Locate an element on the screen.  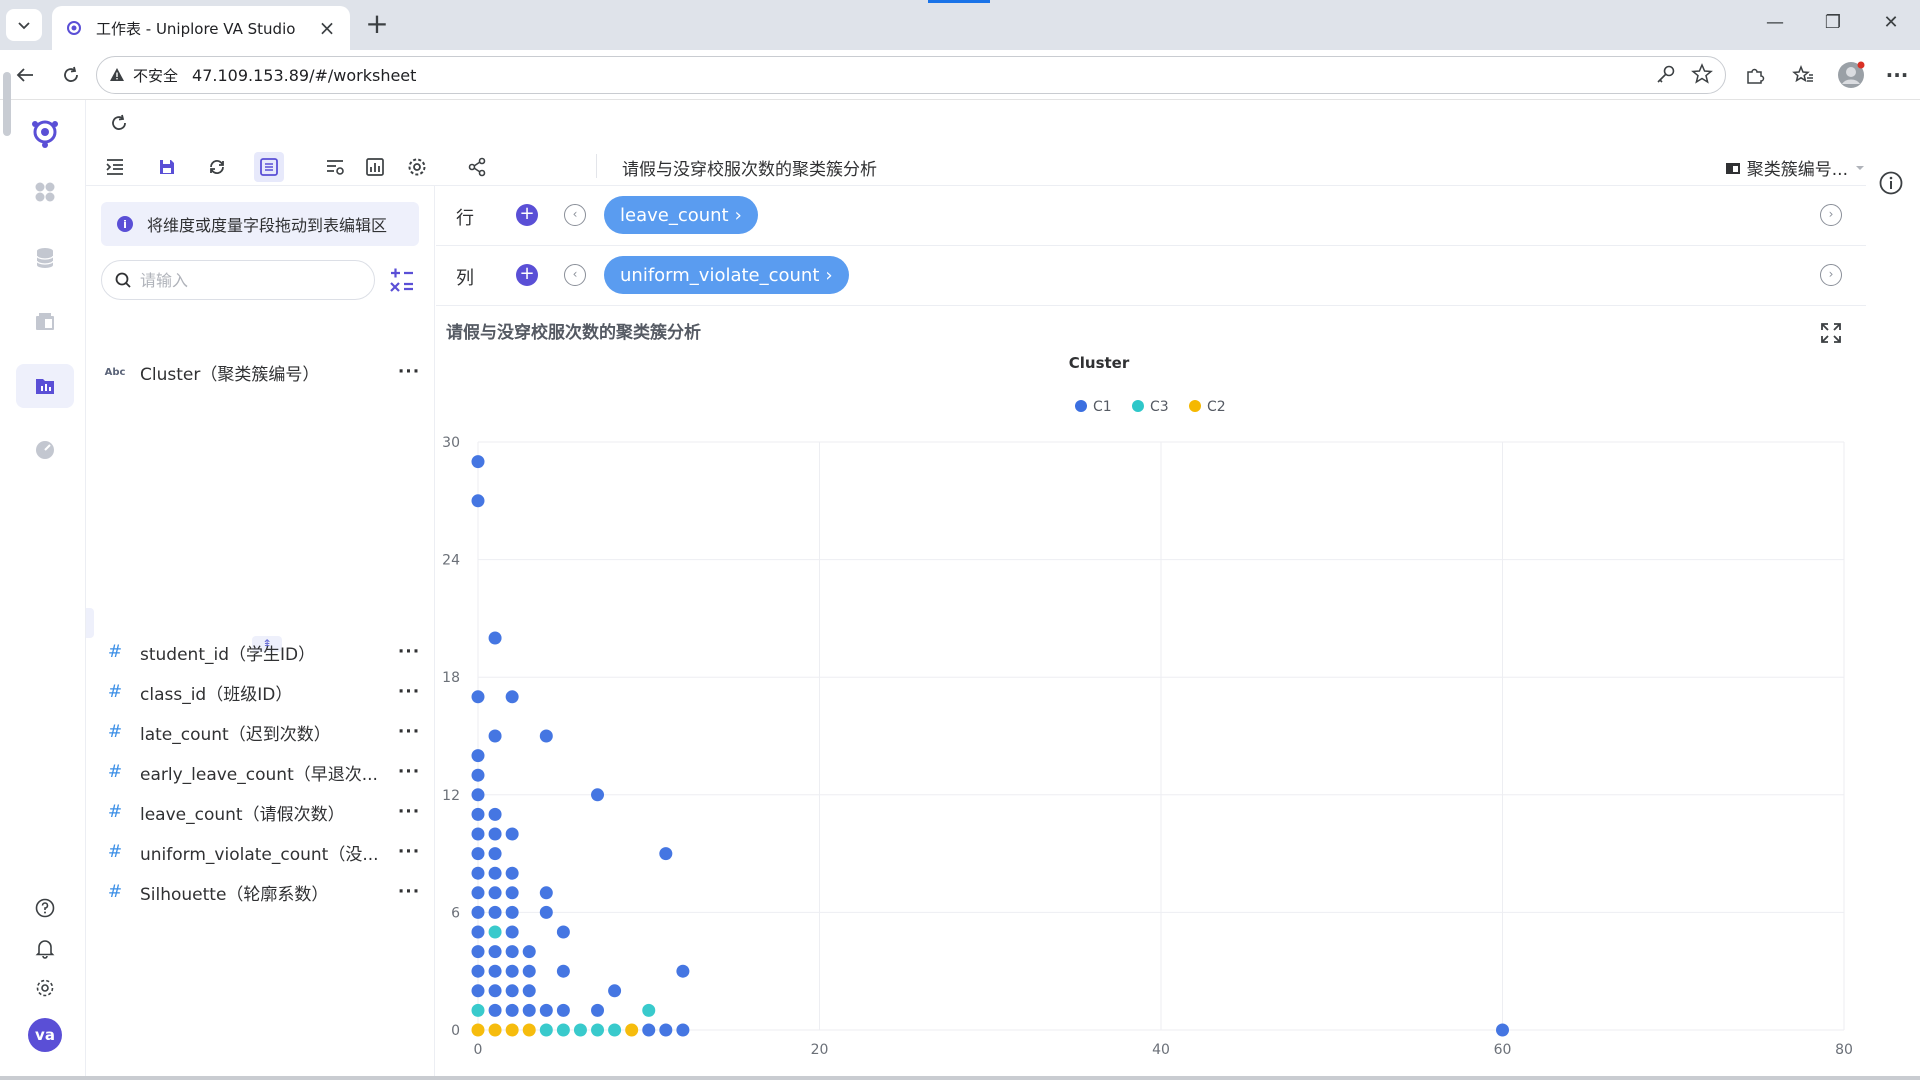
minimize-button: — is located at coordinates (1775, 24).